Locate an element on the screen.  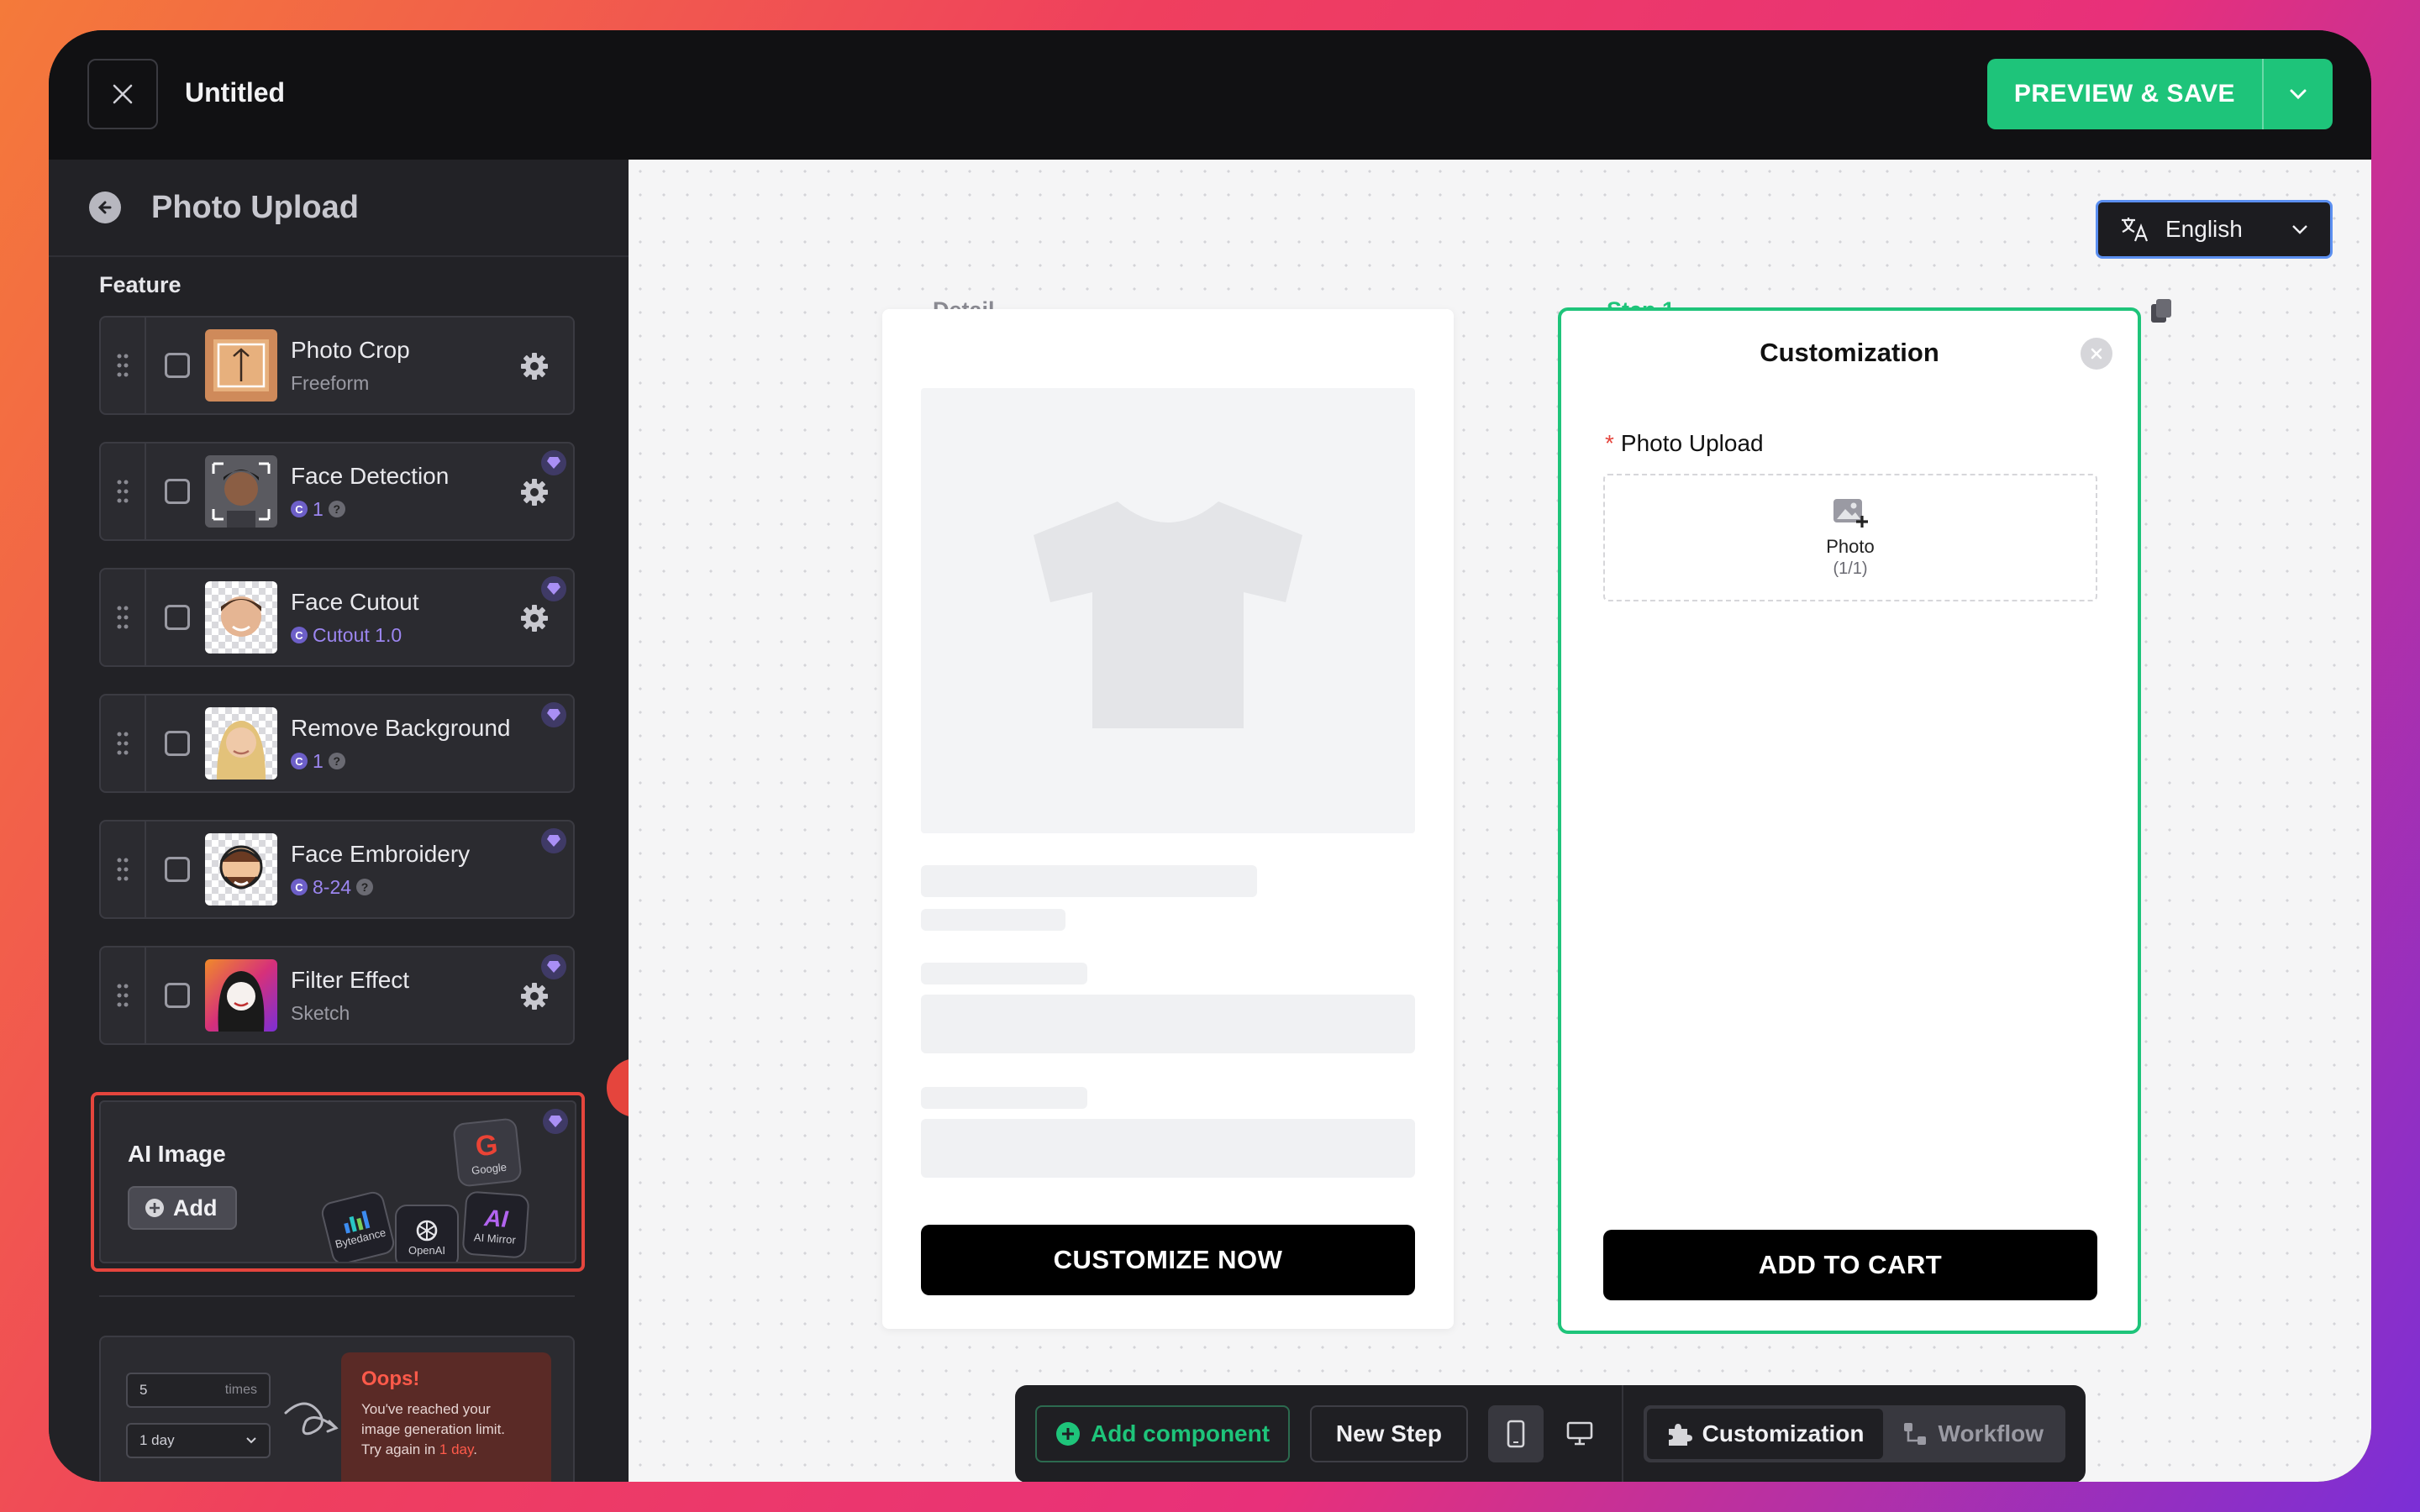
customize-now-button: CUSTOMIZE NOW is located at coordinates (1168, 1260).